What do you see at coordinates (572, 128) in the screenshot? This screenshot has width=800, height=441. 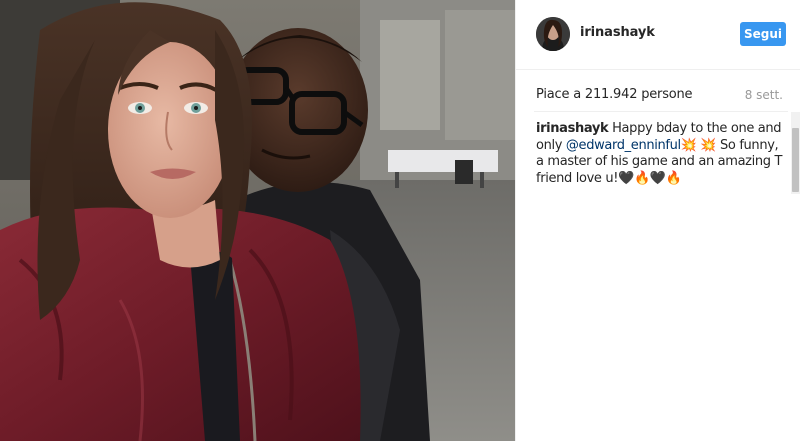 I see `caption-username: irinashayk` at bounding box center [572, 128].